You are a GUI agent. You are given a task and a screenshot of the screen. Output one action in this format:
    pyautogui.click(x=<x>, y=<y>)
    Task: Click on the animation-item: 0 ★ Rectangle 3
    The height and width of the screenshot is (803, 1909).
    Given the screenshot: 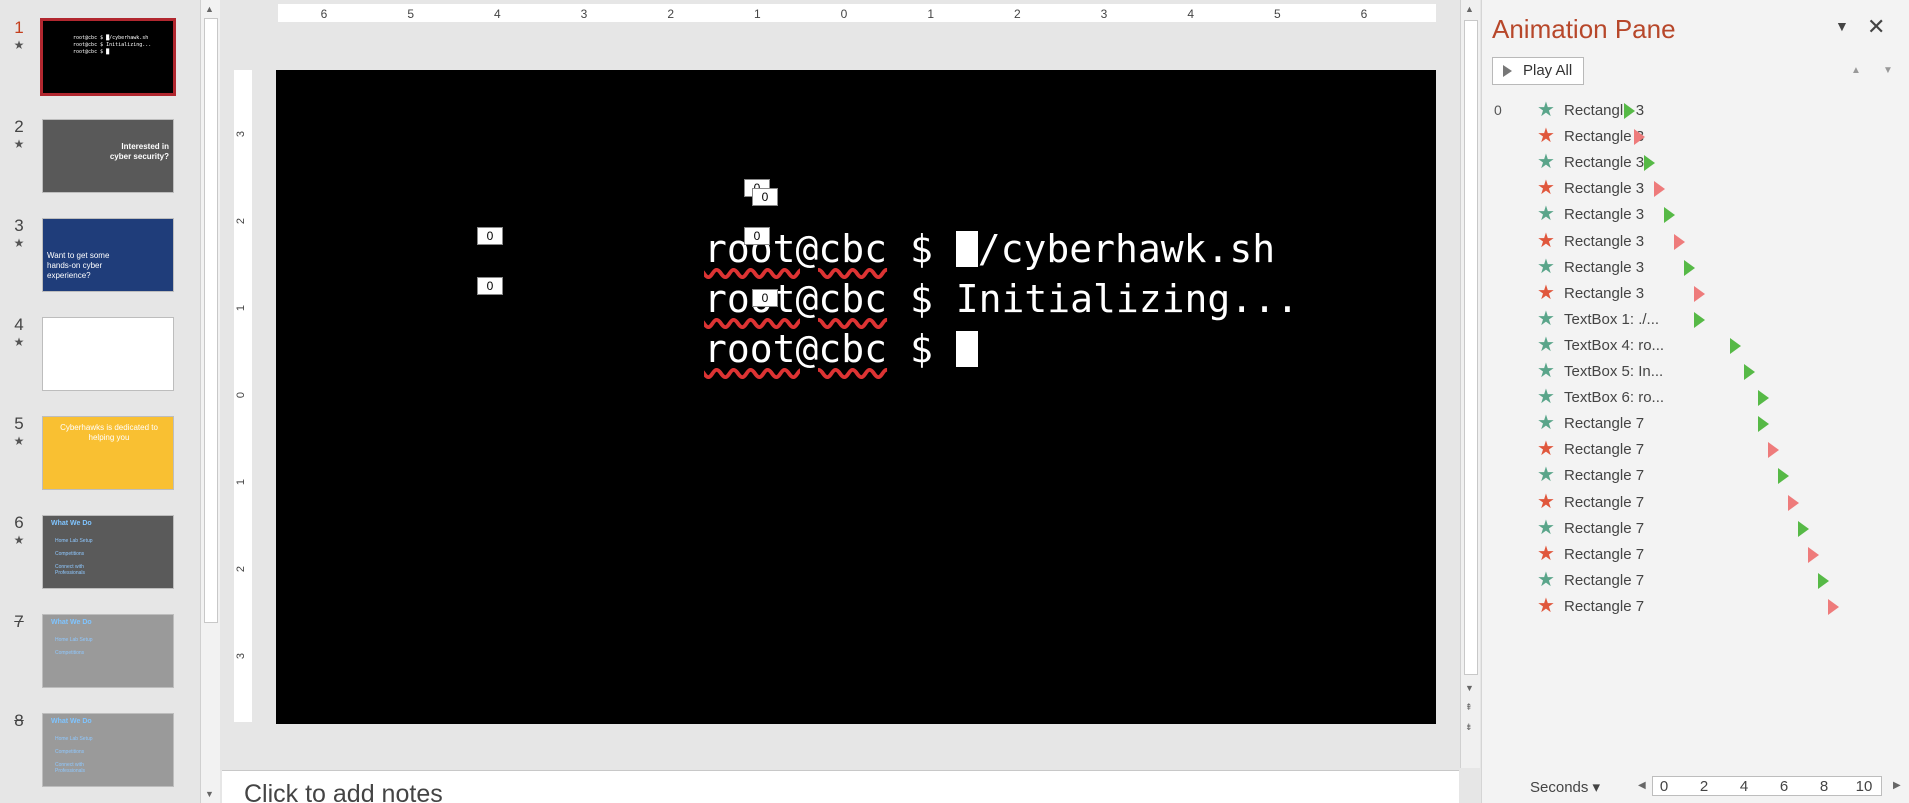 What is the action you would take?
    pyautogui.click(x=1695, y=111)
    